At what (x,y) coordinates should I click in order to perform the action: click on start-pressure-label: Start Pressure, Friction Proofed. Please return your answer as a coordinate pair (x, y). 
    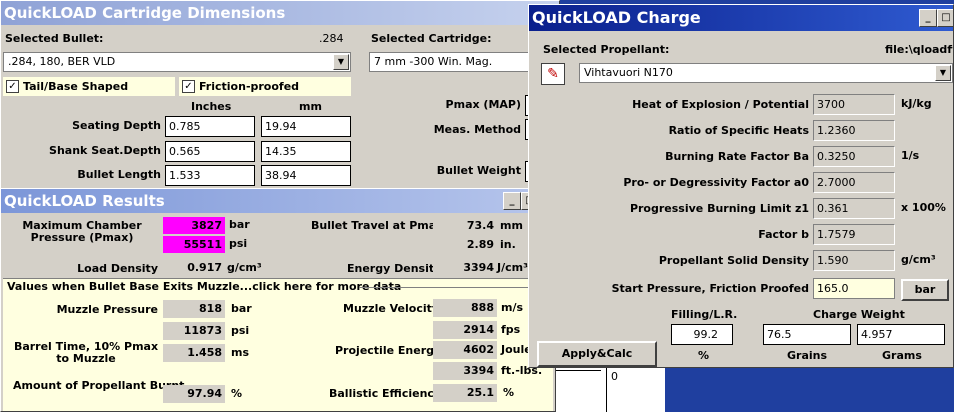
    Looking at the image, I should click on (710, 288).